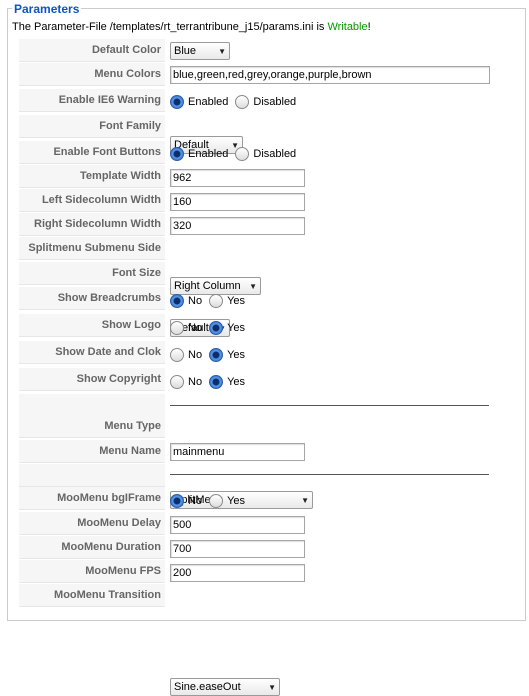 This screenshot has width=529, height=696. Describe the element at coordinates (236, 382) in the screenshot. I see `show-copyright-yes: Yes` at that location.